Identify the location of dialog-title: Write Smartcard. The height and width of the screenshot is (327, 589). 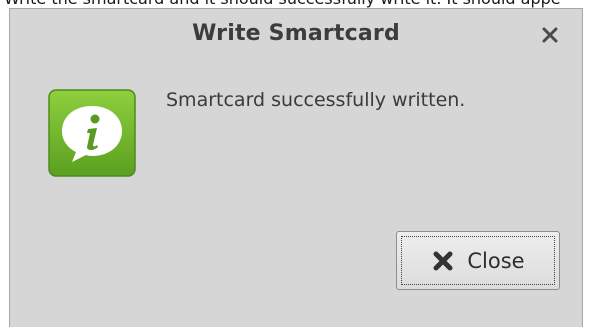
(296, 33).